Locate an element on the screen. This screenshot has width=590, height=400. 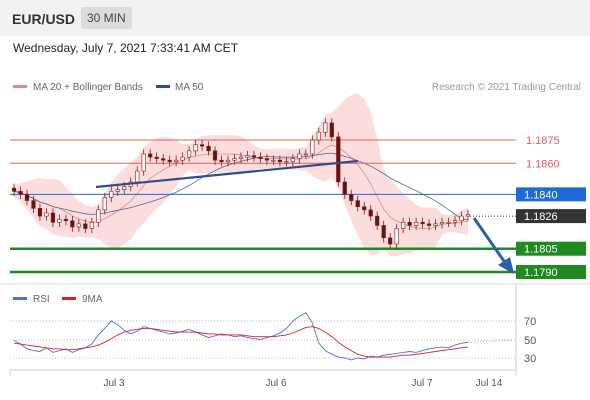
ma50-legend-swatch is located at coordinates (163, 86).